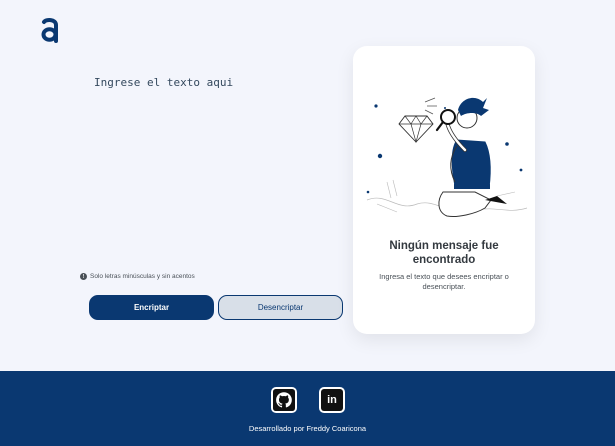  Describe the element at coordinates (83, 276) in the screenshot. I see `info-icon: !` at that location.